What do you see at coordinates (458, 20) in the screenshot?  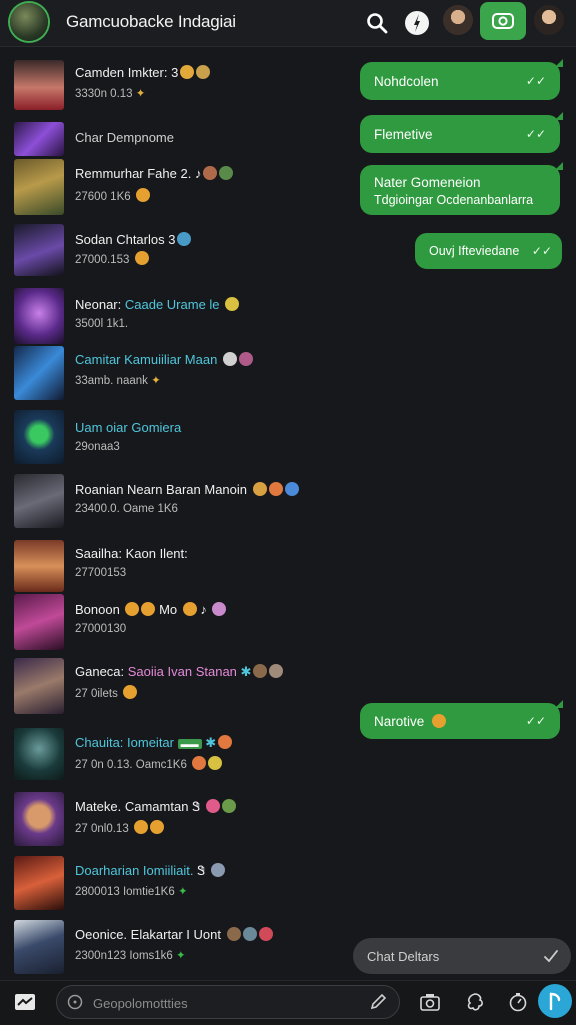 I see `profile-avatar` at bounding box center [458, 20].